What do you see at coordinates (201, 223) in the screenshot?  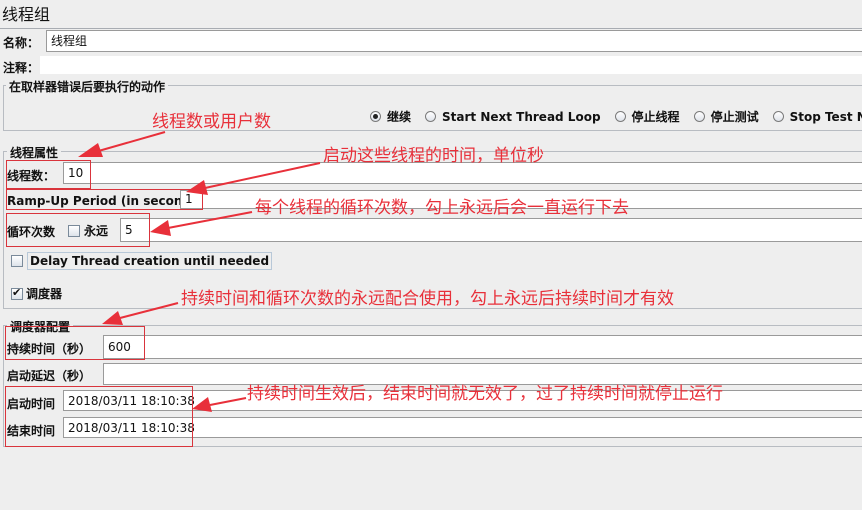 I see `arrow-loop` at bounding box center [201, 223].